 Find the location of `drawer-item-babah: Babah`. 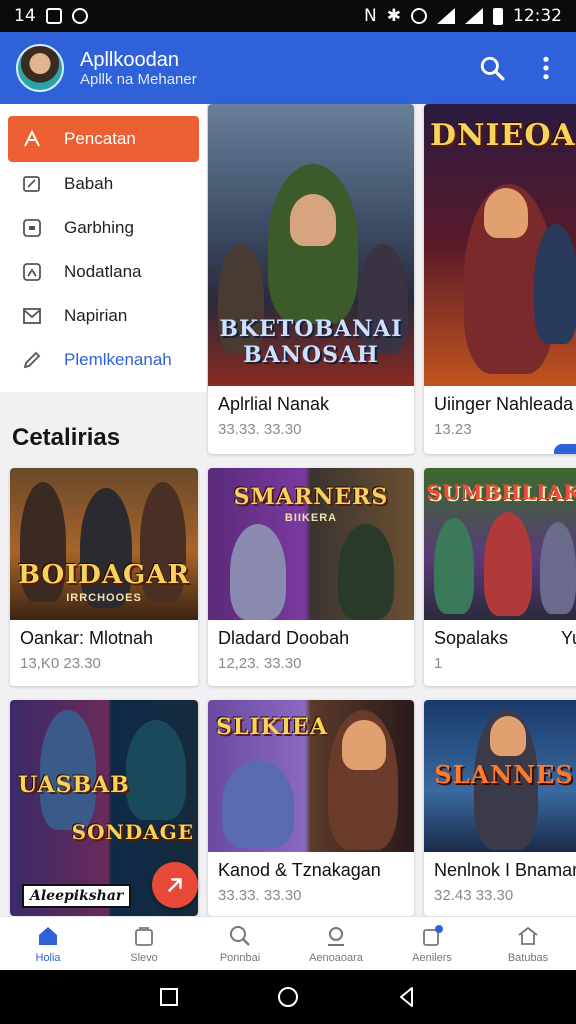

drawer-item-babah: Babah is located at coordinates (103, 184).